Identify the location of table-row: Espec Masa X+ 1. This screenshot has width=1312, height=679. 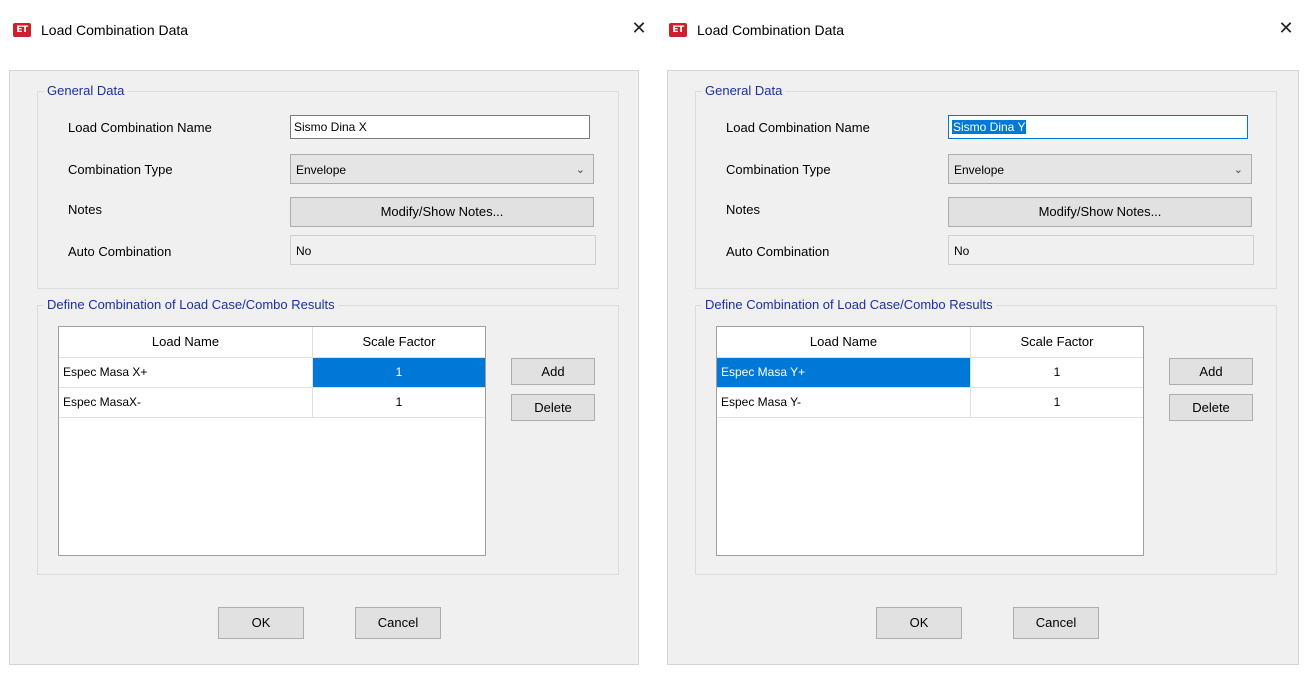
(272, 373).